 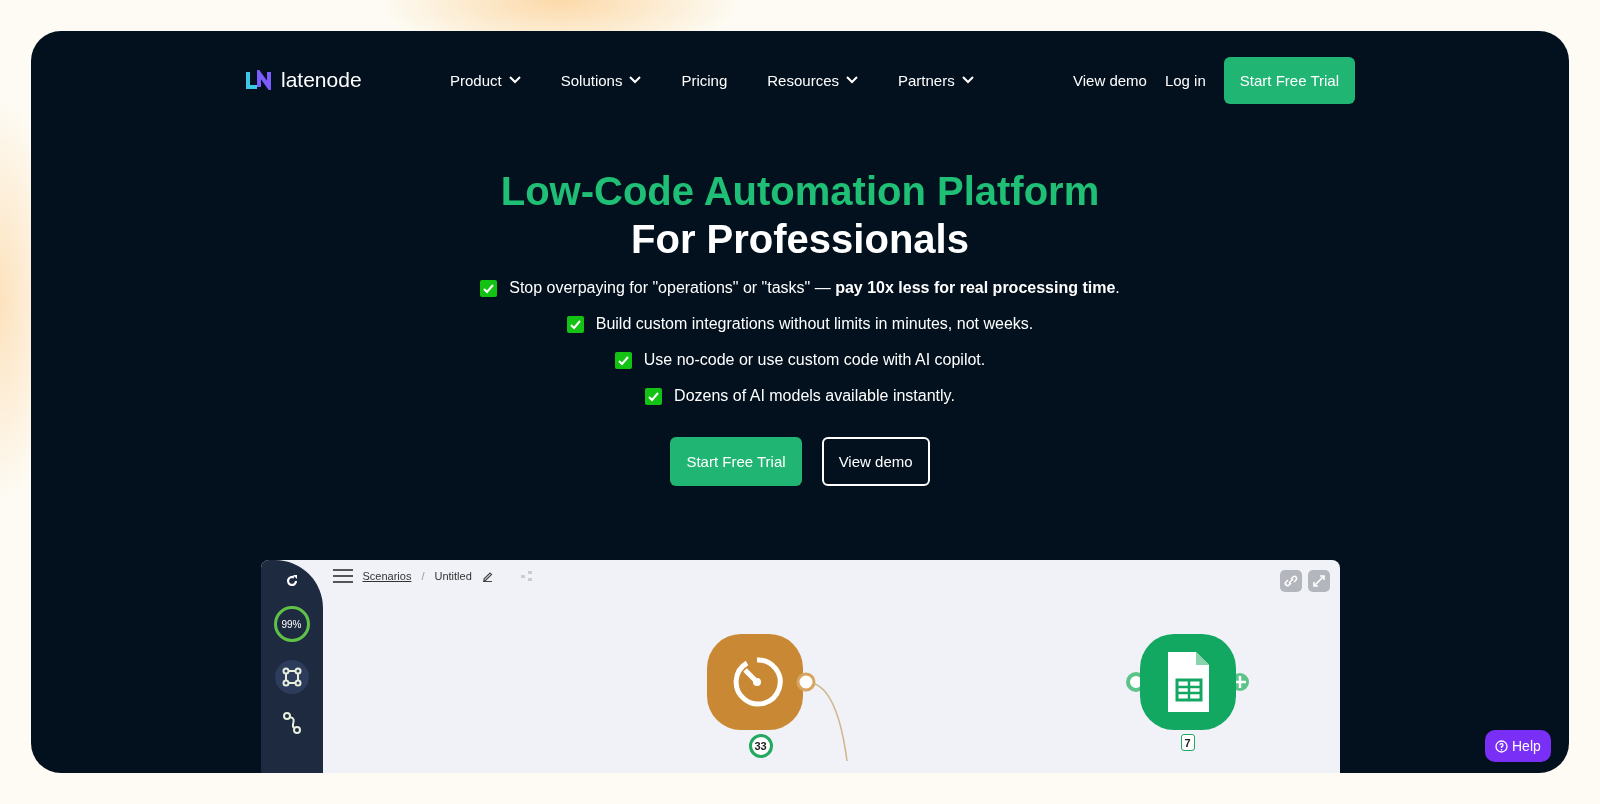 I want to click on view-demo-button: View demo, so click(x=875, y=461).